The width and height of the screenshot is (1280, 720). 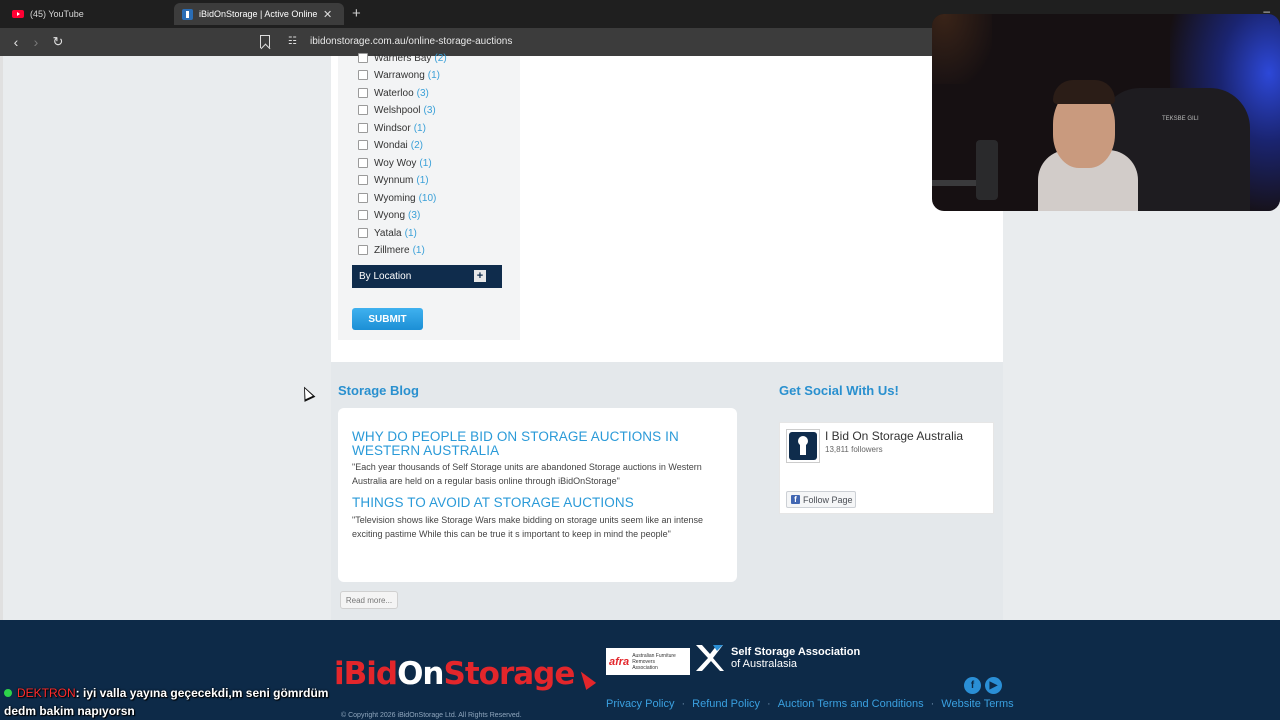 What do you see at coordinates (427, 198) in the screenshot?
I see `filter-count: (10)` at bounding box center [427, 198].